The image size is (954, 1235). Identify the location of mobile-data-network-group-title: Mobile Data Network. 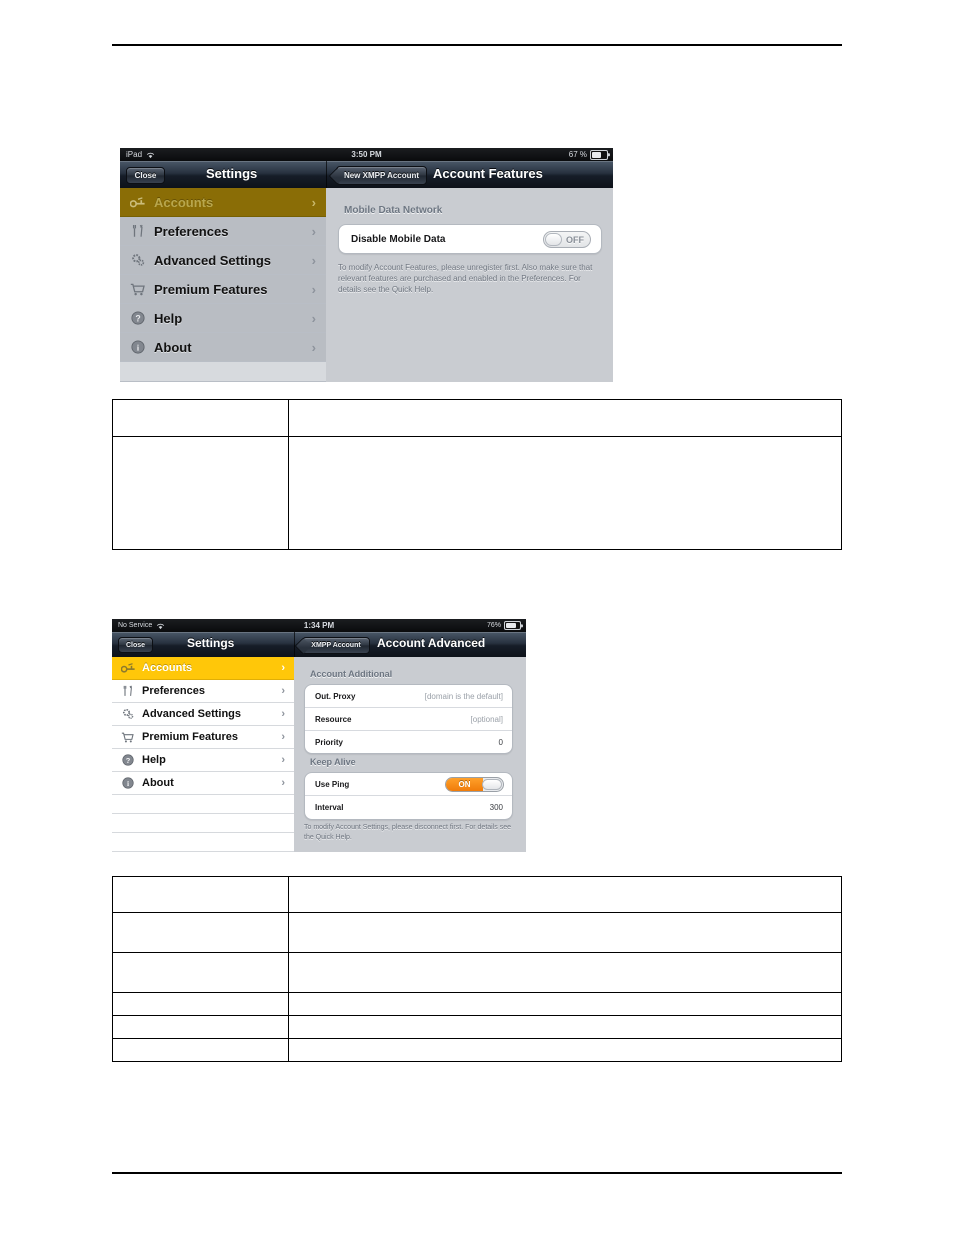
(393, 210).